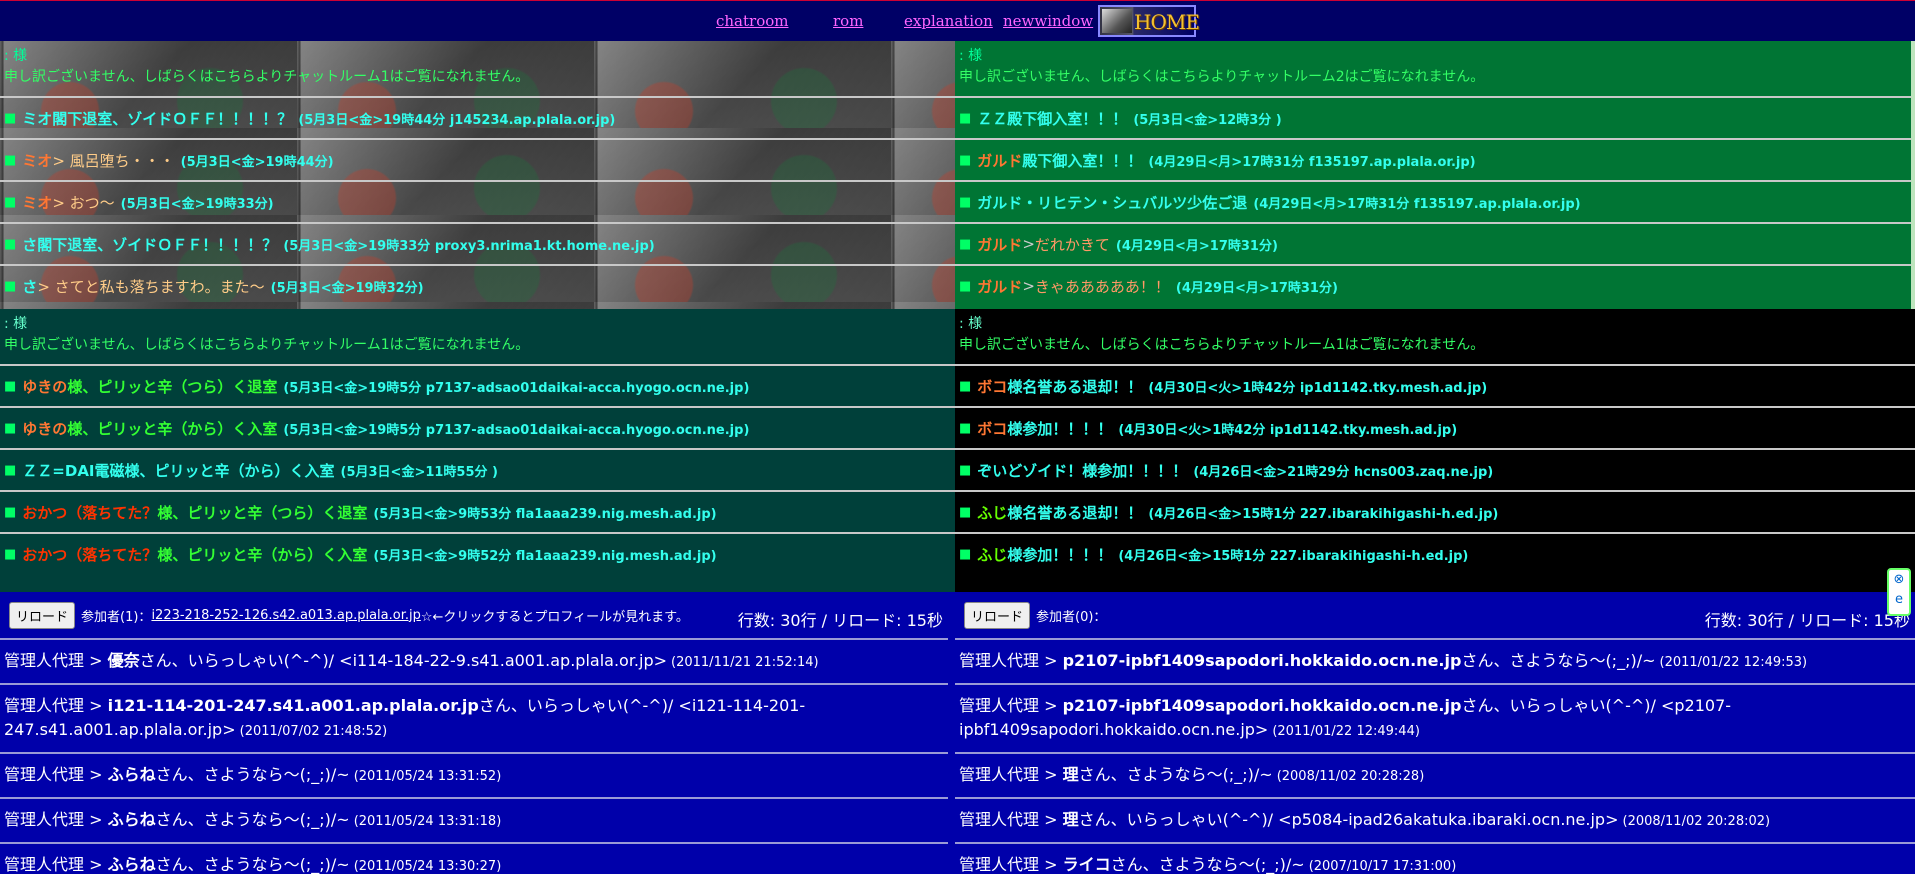 This screenshot has width=1915, height=874. I want to click on message-timestamp: (4月30日<火>1時42分 ip1d1142.tky.mesh.ad.jp), so click(1318, 388).